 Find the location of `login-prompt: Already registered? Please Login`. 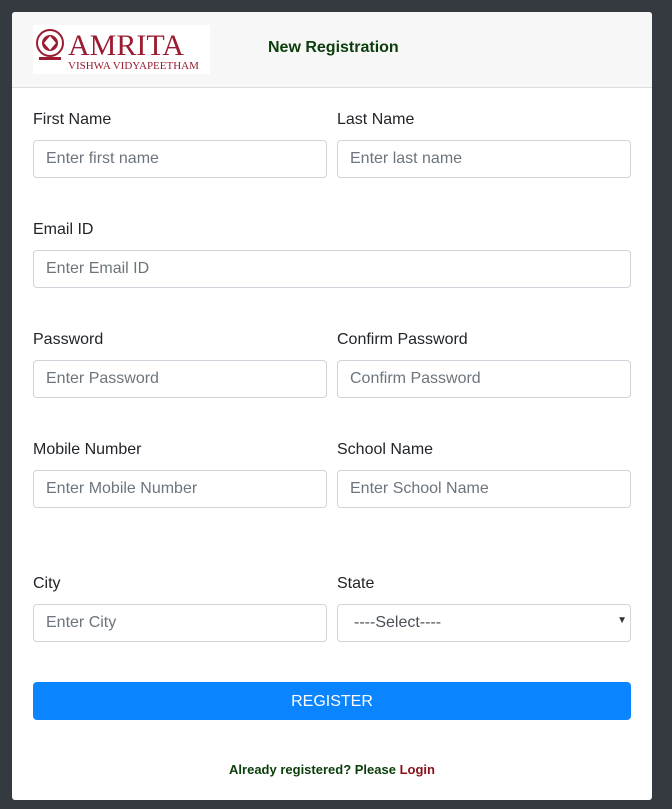

login-prompt: Already registered? Please Login is located at coordinates (332, 769).